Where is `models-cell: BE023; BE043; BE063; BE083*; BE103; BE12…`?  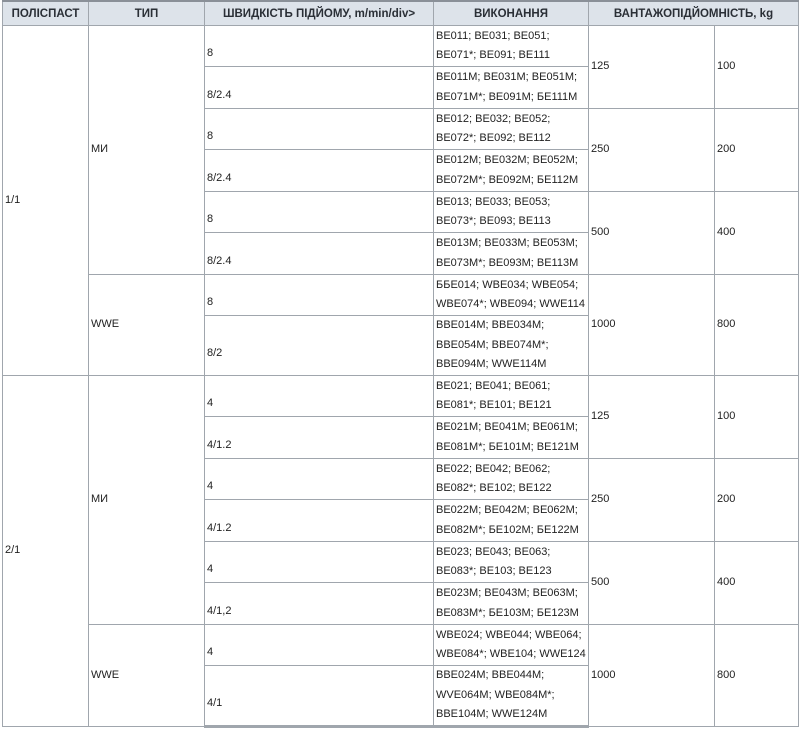 models-cell: BE023; BE043; BE063; BE083*; BE103; BE12… is located at coordinates (511, 562).